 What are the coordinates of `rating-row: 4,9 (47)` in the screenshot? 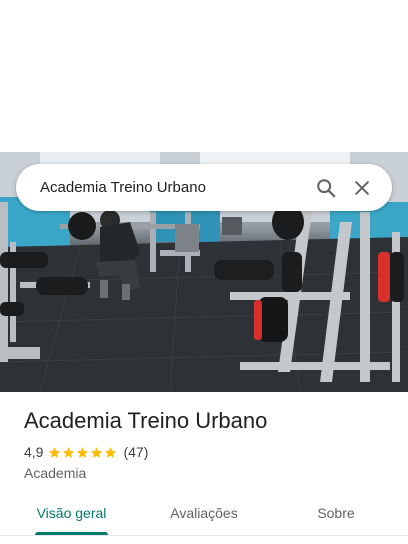 It's located at (86, 452).